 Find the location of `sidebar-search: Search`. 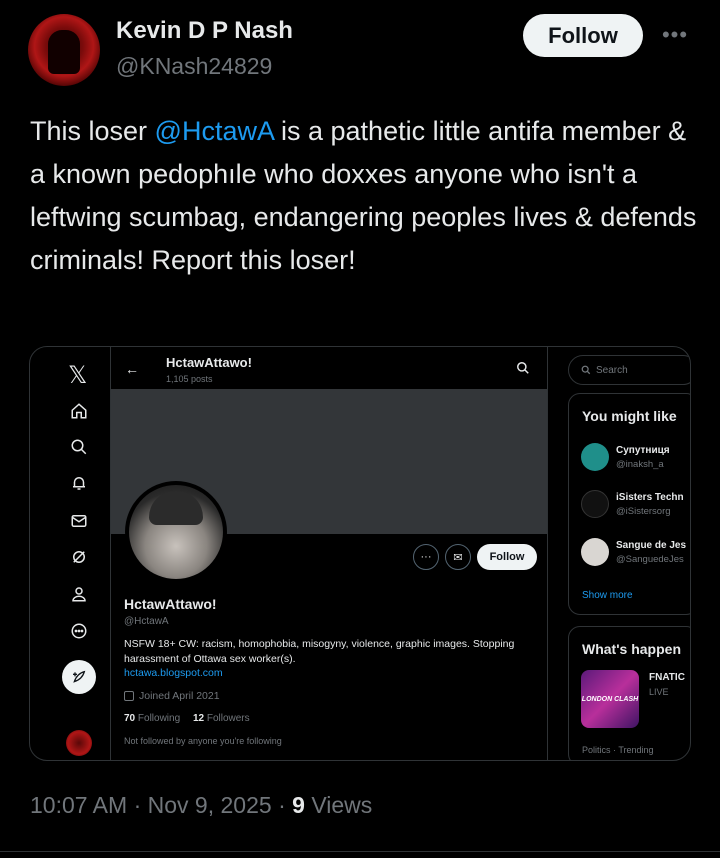

sidebar-search: Search is located at coordinates (629, 370).